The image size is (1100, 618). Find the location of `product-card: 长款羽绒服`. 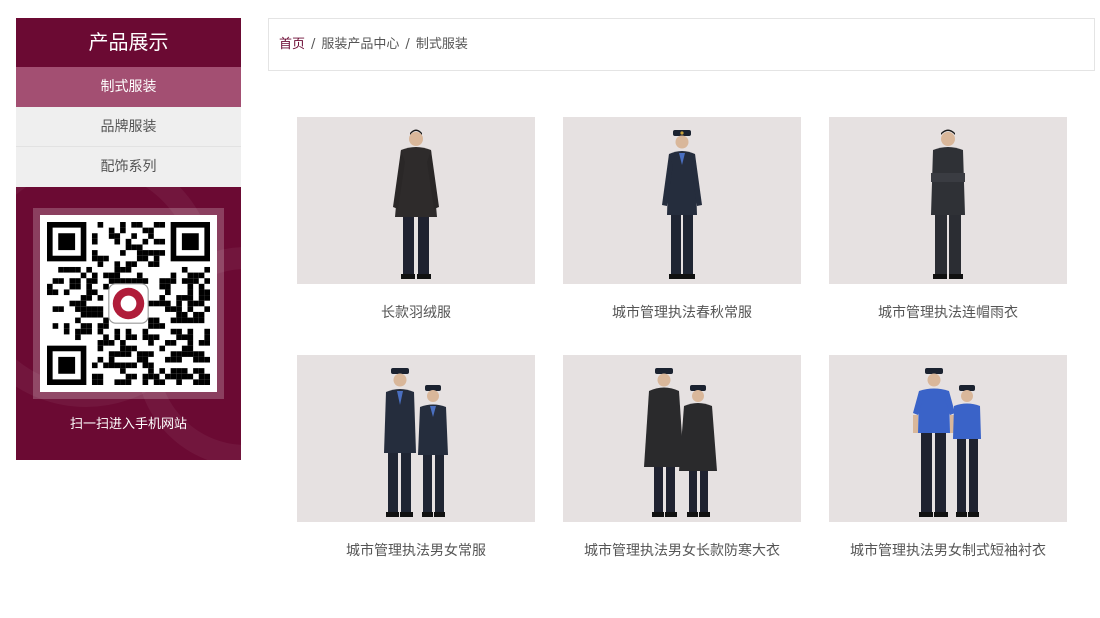

product-card: 长款羽绒服 is located at coordinates (416, 219).